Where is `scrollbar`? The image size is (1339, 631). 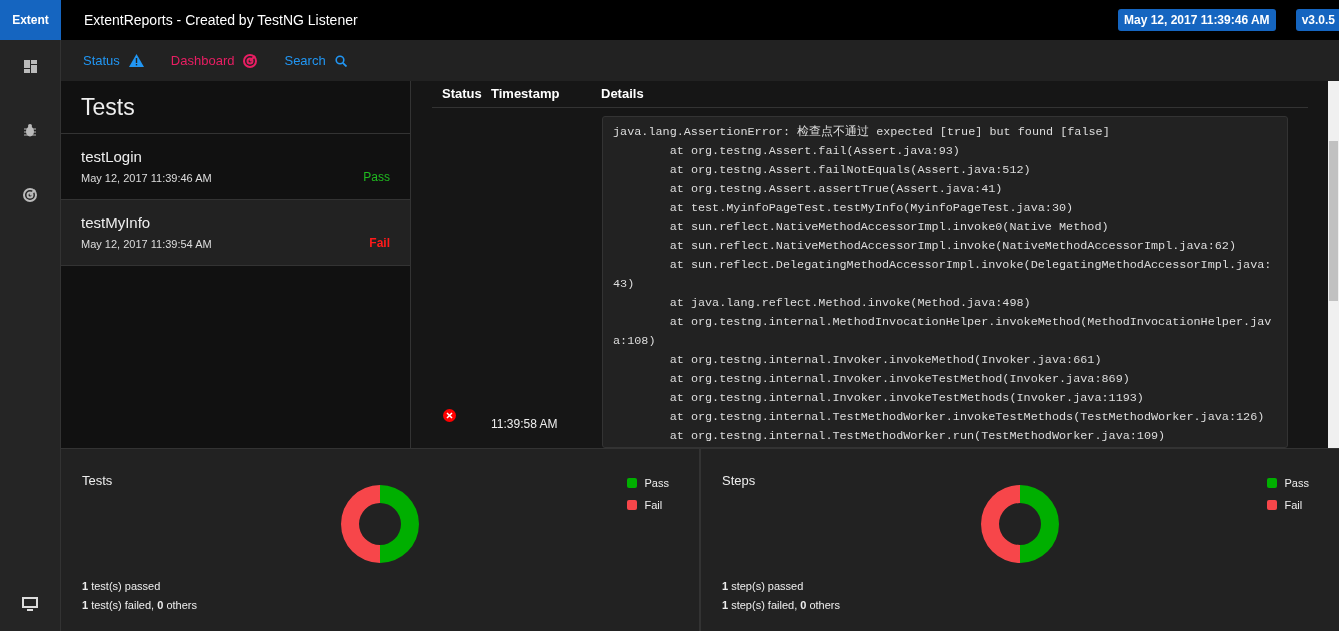
scrollbar is located at coordinates (1333, 264).